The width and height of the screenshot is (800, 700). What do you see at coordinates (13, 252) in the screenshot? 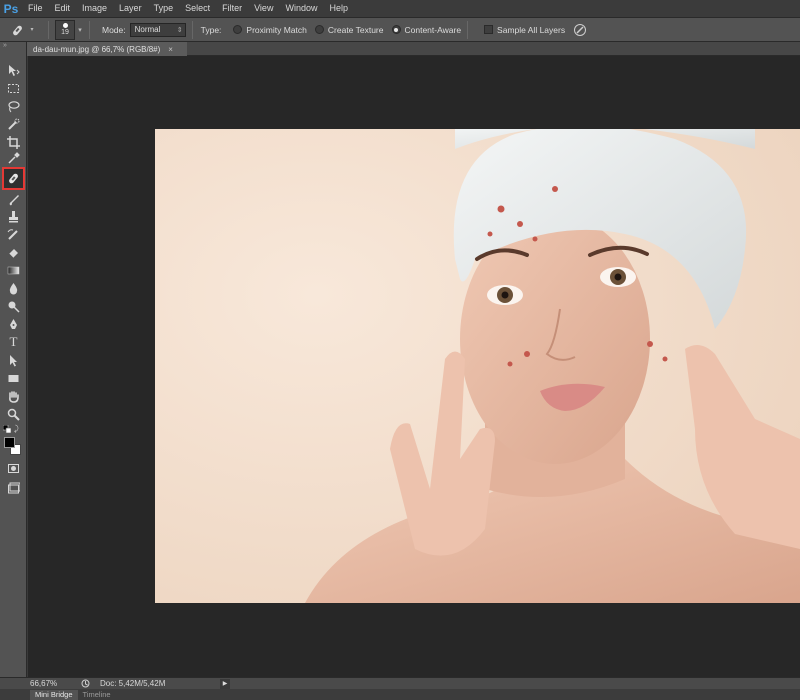
I see `eraser-tool-icon` at bounding box center [13, 252].